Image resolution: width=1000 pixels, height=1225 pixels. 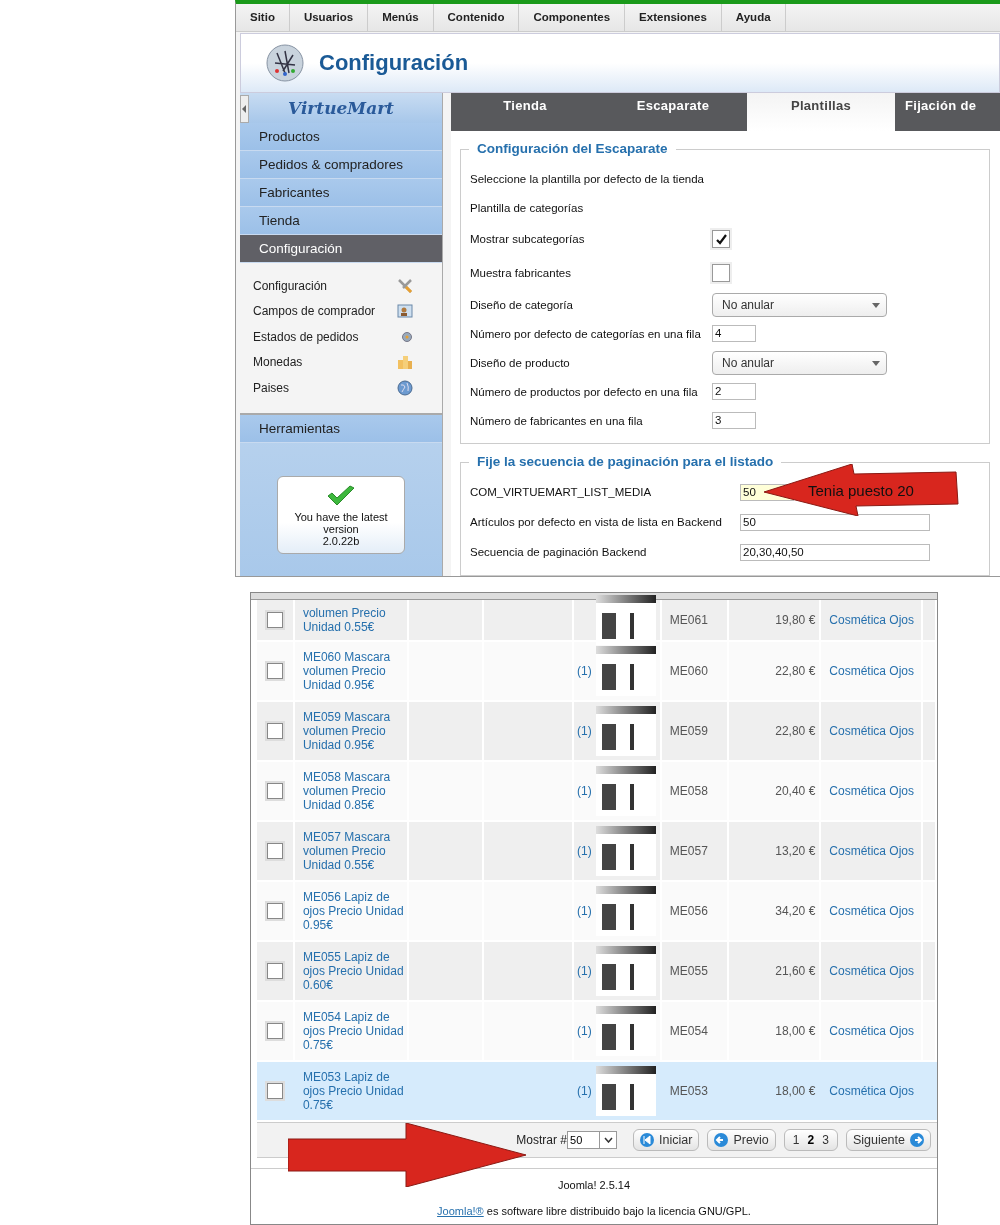 What do you see at coordinates (278, 362) in the screenshot?
I see `sidebar-link: Monedas` at bounding box center [278, 362].